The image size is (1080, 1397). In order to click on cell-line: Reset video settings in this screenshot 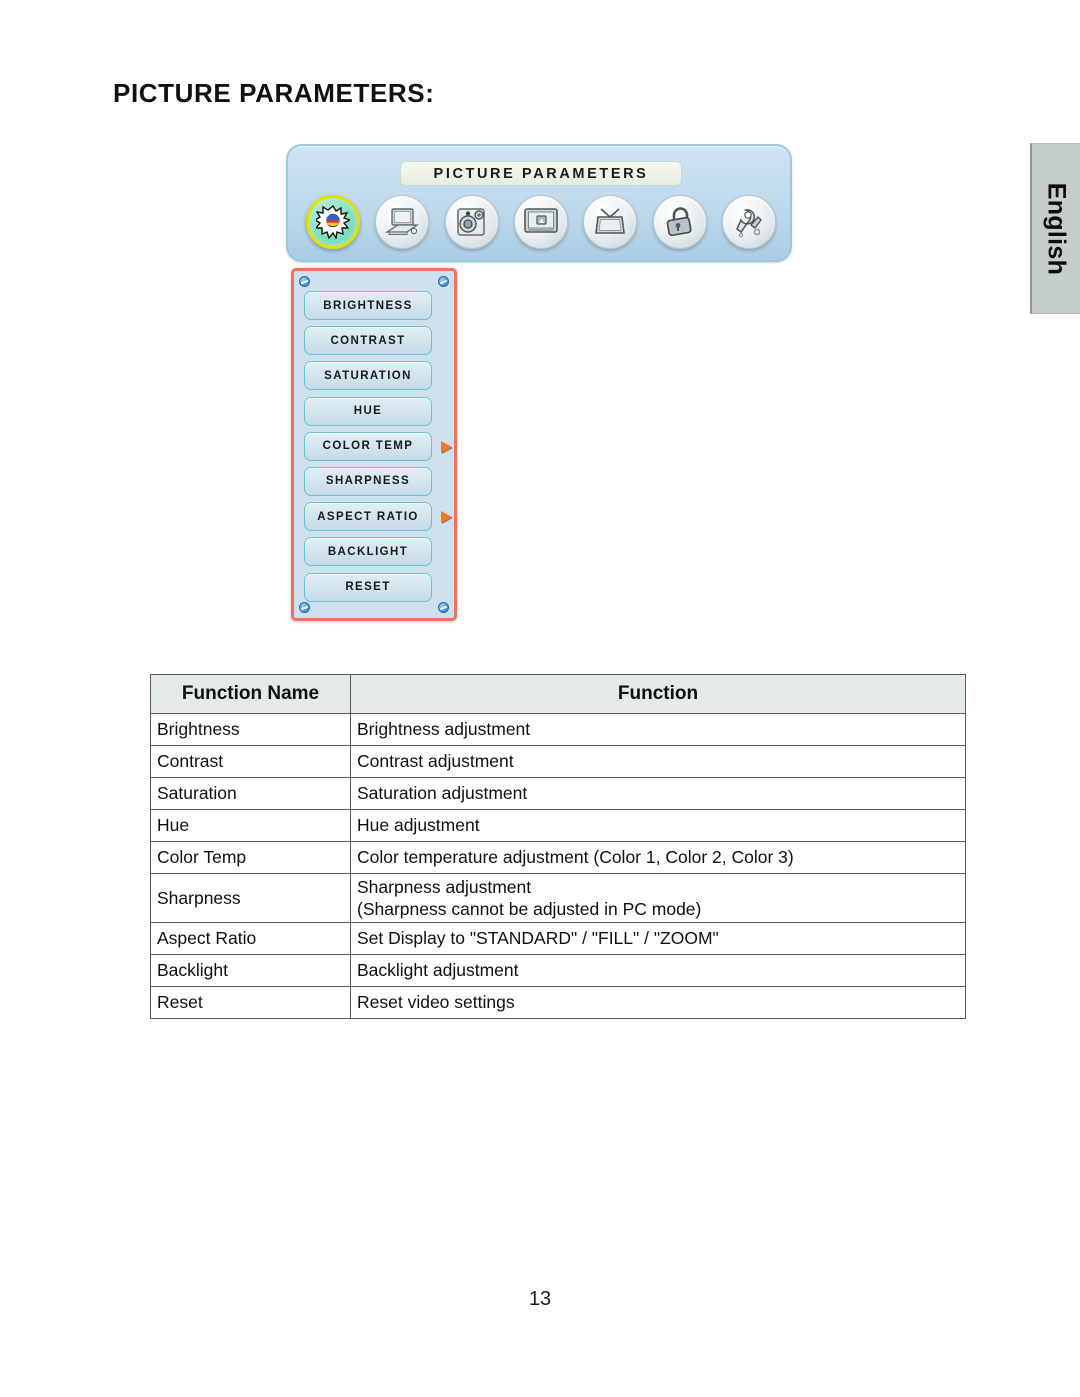, I will do `click(436, 1002)`.